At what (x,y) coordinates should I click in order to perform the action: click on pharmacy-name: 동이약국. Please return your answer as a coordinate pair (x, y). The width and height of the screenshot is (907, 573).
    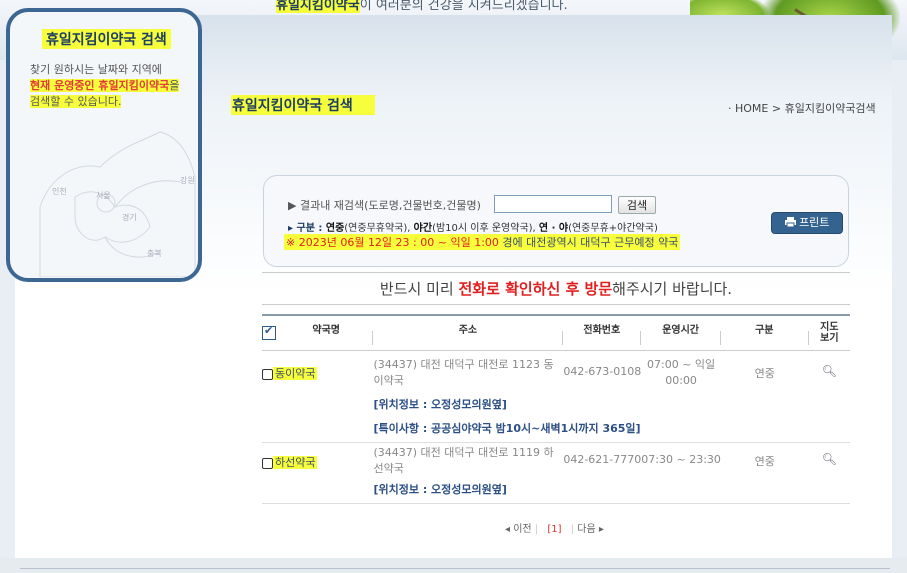
    Looking at the image, I should click on (295, 373).